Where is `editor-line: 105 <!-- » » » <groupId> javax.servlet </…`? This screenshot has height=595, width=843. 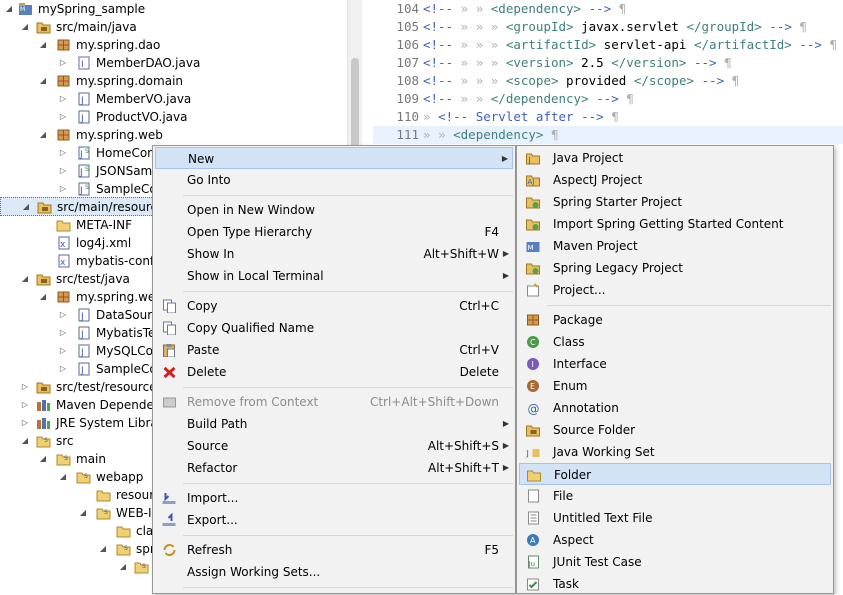
editor-line: 105 <!-- » » » <groupId> javax.servlet </… is located at coordinates (608, 27).